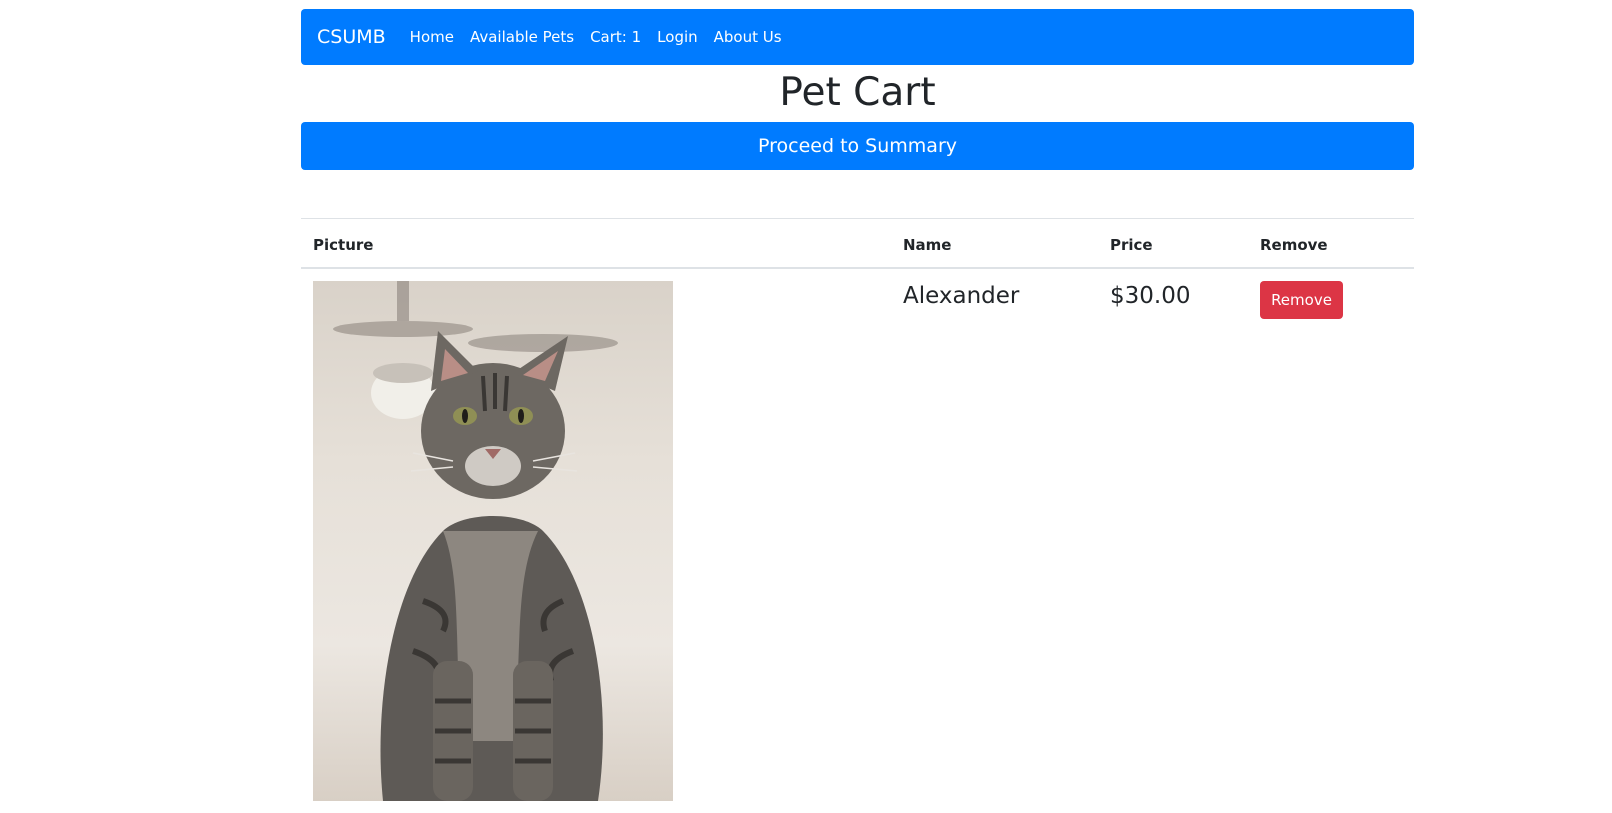  Describe the element at coordinates (961, 296) in the screenshot. I see `pet-name: Alexander` at that location.